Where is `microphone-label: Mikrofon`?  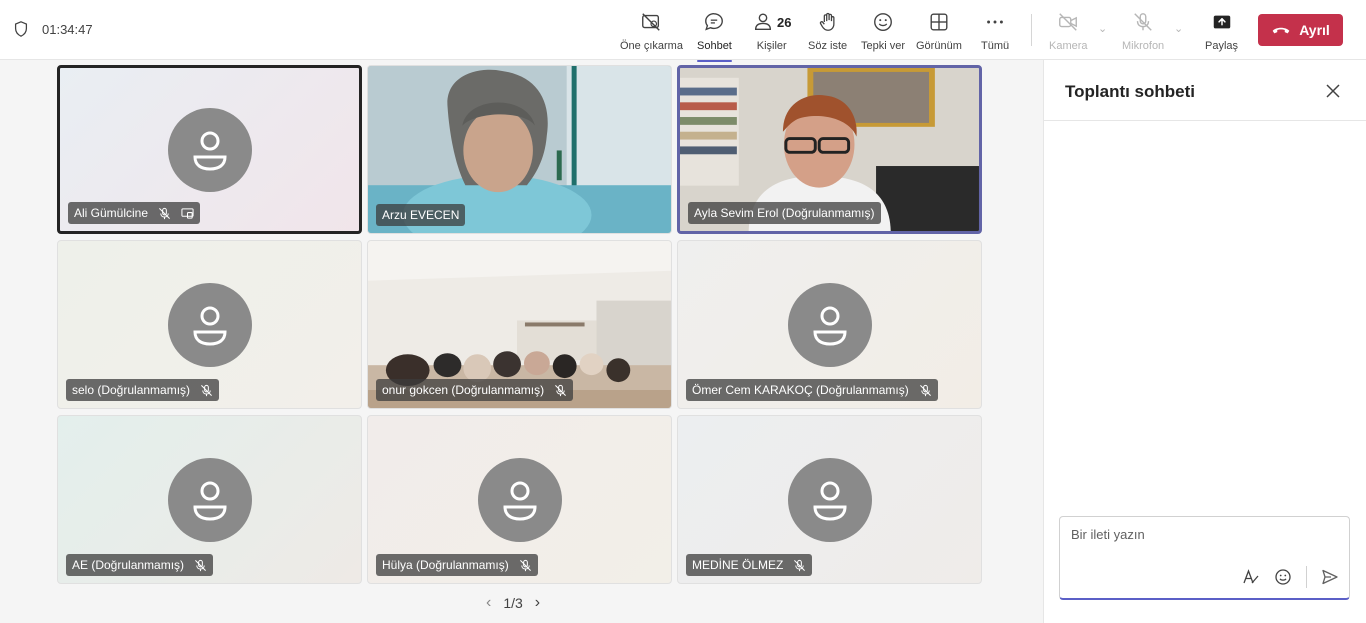
microphone-label: Mikrofon is located at coordinates (1143, 46).